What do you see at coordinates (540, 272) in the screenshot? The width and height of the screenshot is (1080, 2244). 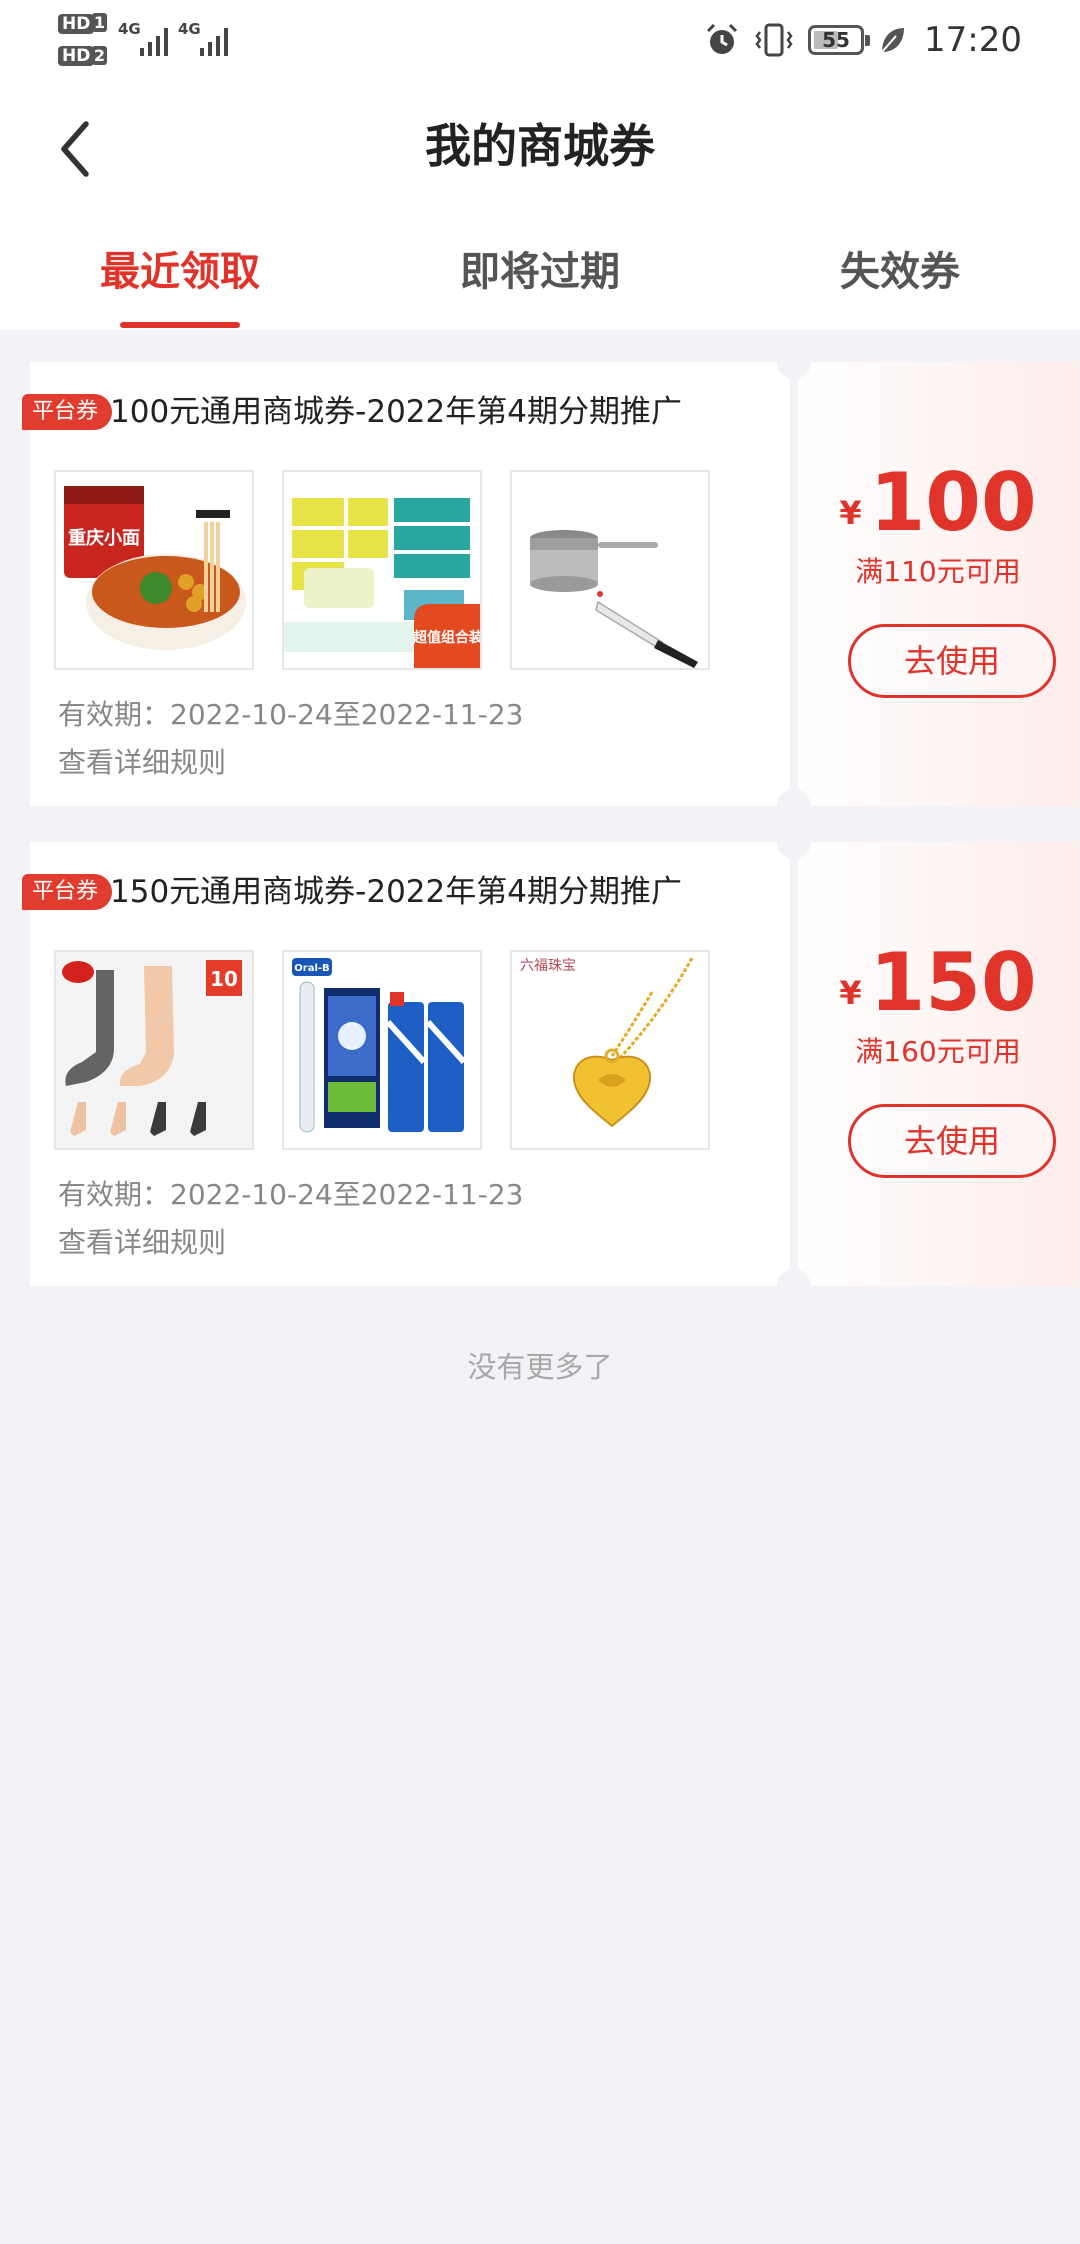 I see `tab-expiring-soon: 即将过期` at bounding box center [540, 272].